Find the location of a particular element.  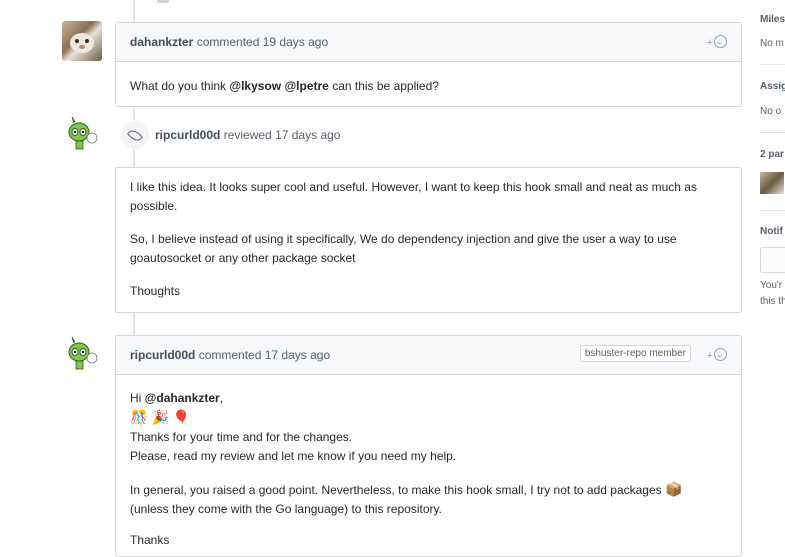

subscribe-button is located at coordinates (772, 260).